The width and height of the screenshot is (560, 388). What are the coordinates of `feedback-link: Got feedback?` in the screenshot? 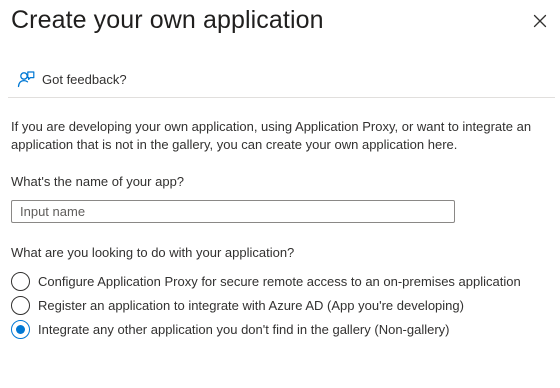 It's located at (72, 79).